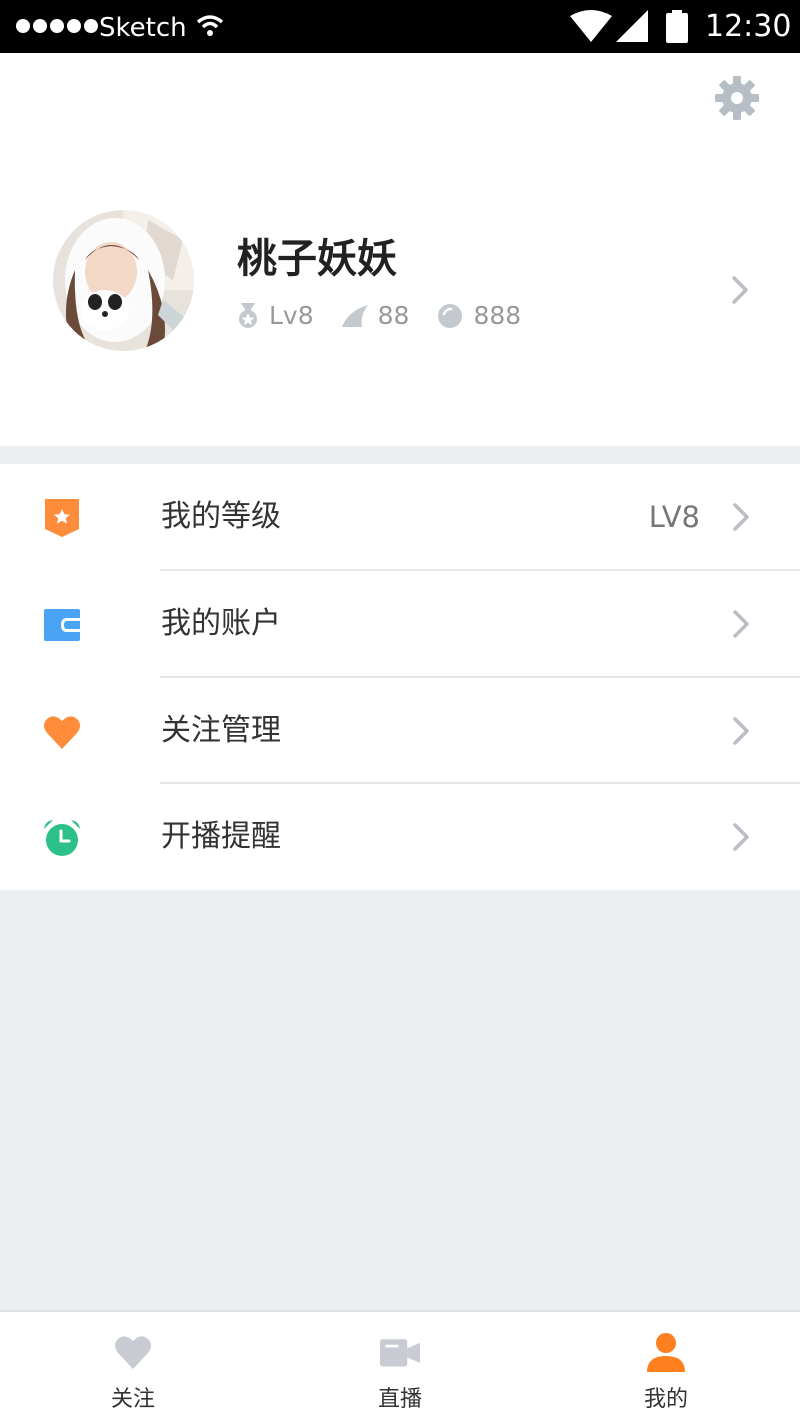  Describe the element at coordinates (375, 316) in the screenshot. I see `fans-stat: 88` at that location.